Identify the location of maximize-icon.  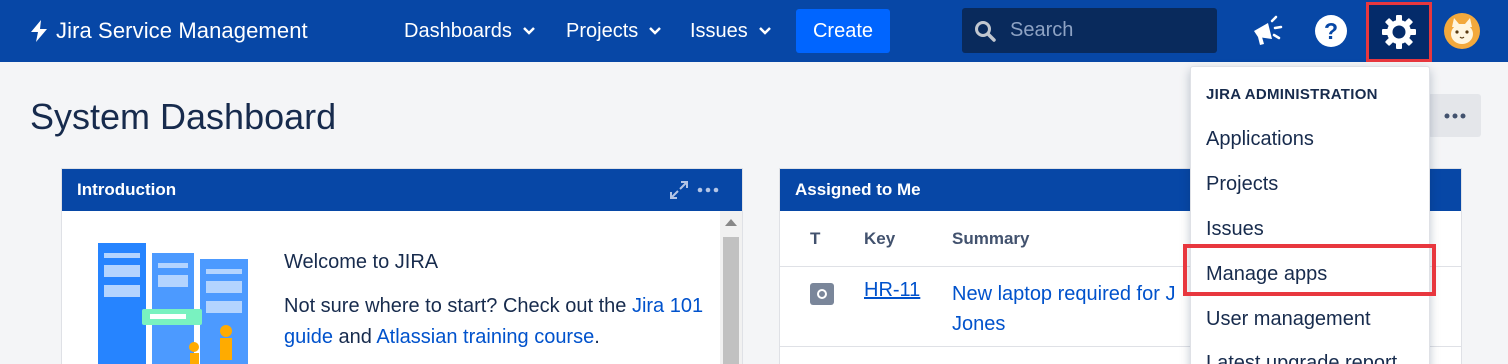
(679, 190).